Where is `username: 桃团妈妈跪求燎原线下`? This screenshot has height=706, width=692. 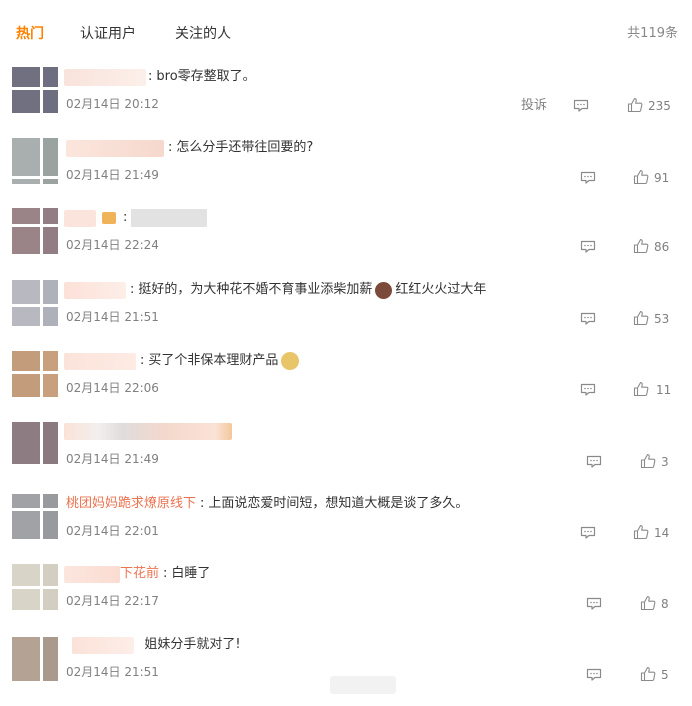
username: 桃团妈妈跪求燎原线下 is located at coordinates (131, 503).